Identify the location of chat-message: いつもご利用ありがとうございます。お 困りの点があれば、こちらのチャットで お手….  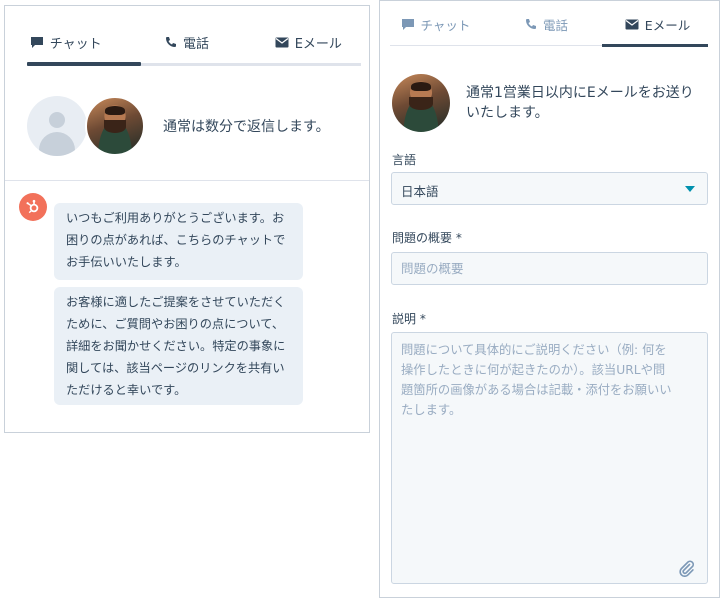
(178, 241).